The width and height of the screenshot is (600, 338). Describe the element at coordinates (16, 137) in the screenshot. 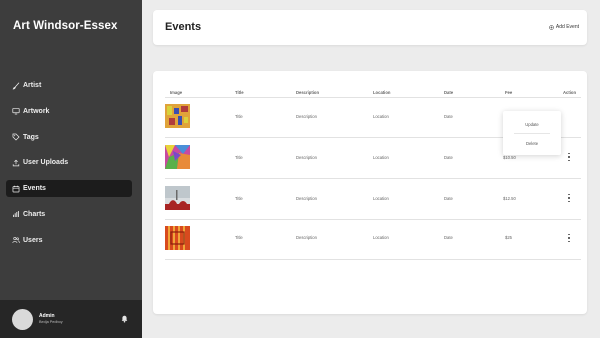

I see `tag-icon` at that location.